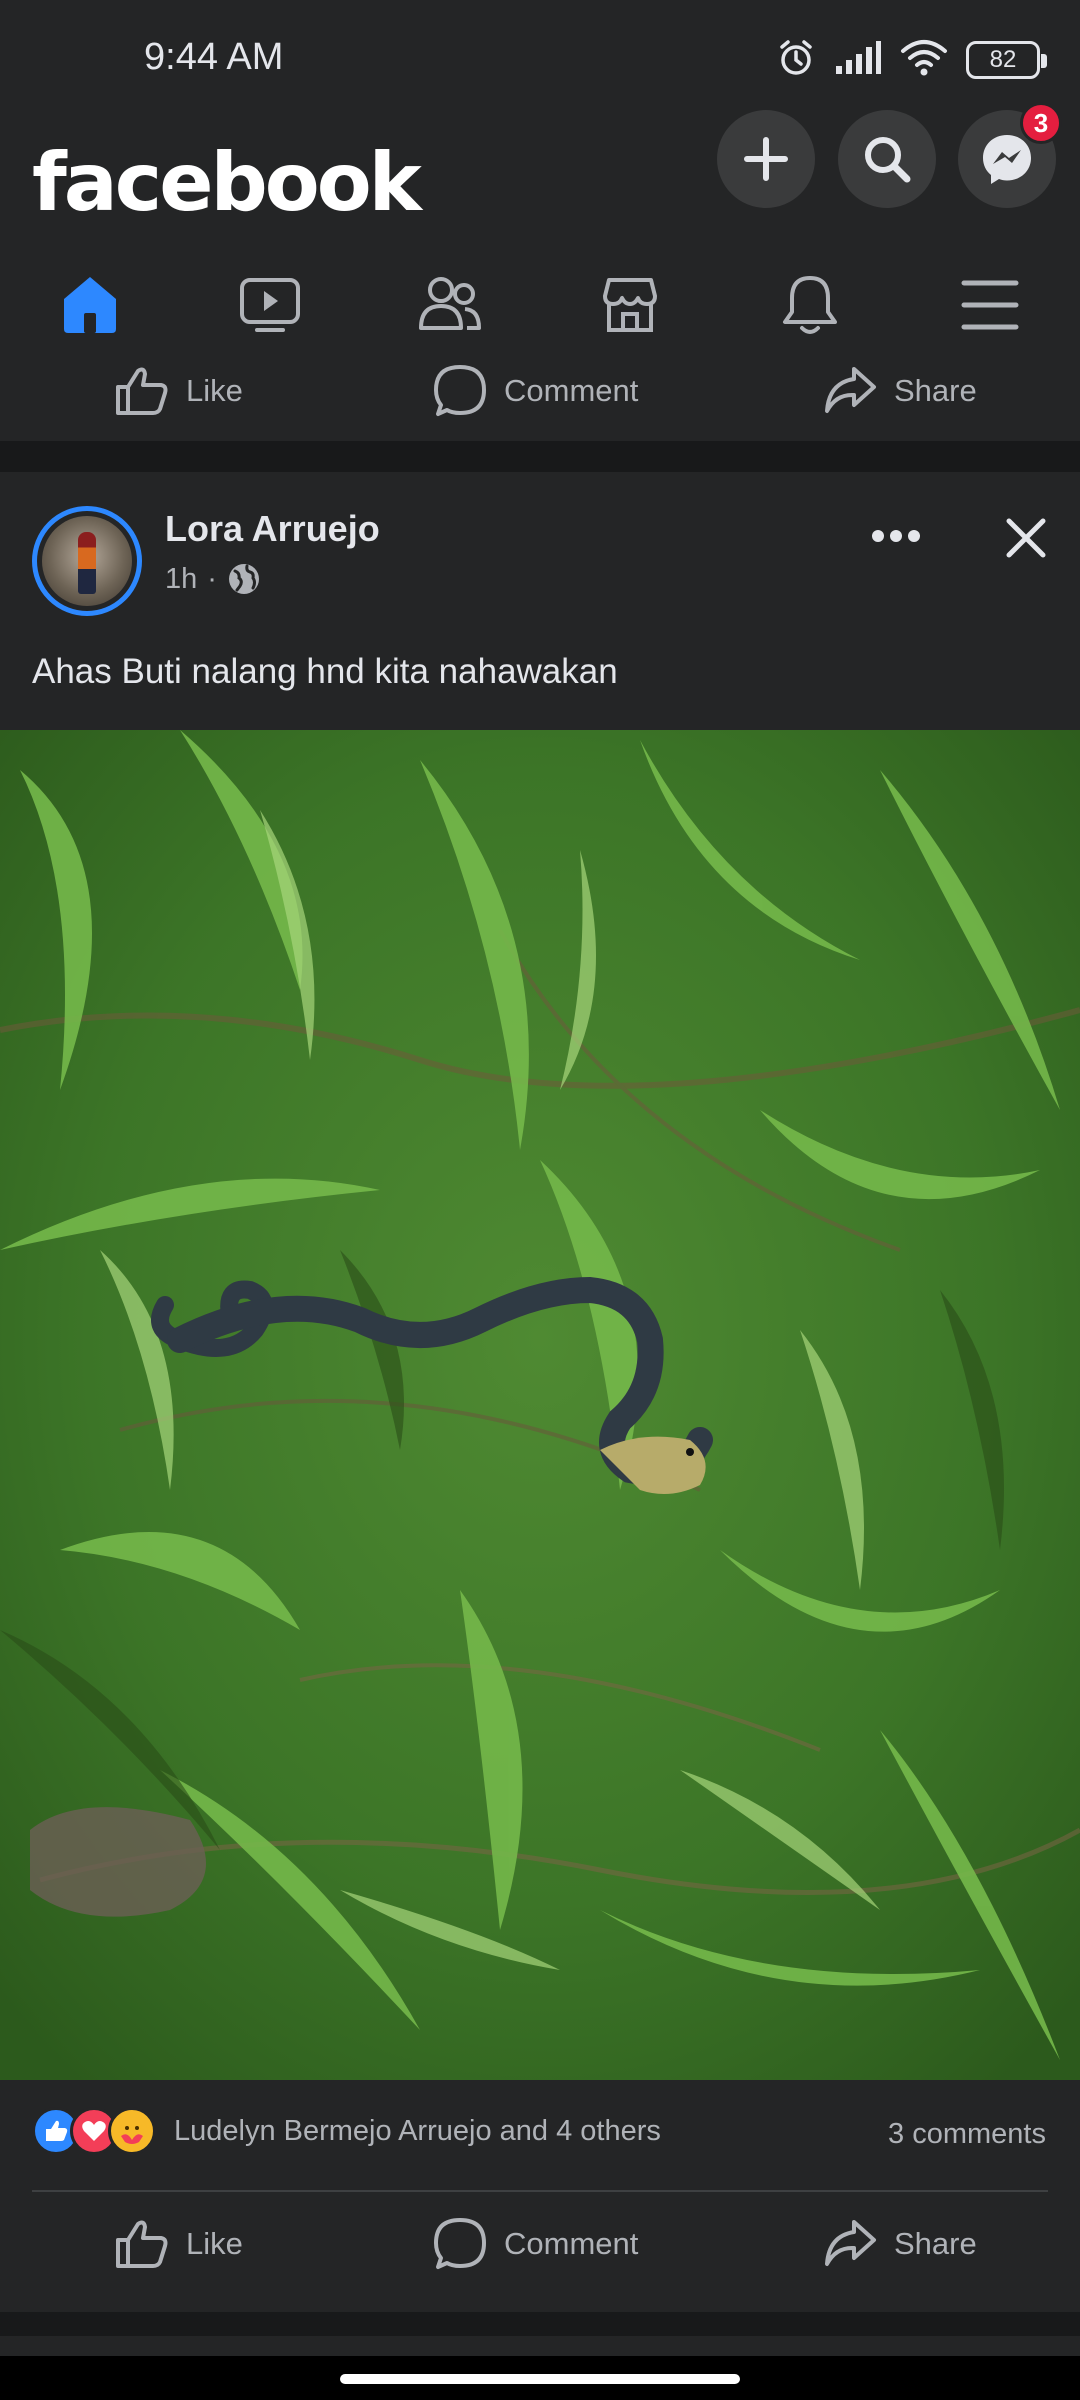 Image resolution: width=1080 pixels, height=2400 pixels. I want to click on bell-icon, so click(810, 305).